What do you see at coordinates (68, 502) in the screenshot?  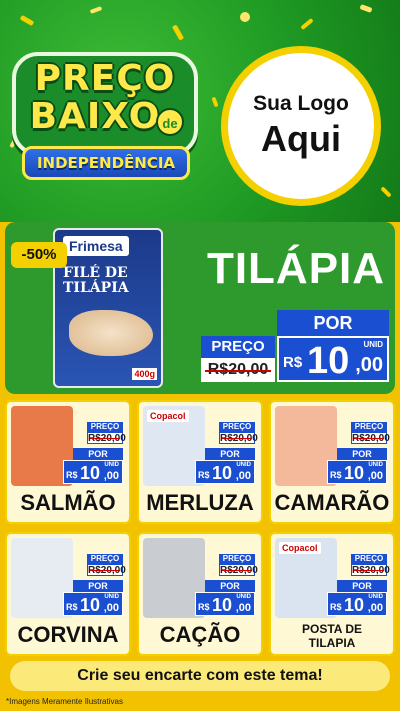 I see `product-name: SALMÃO` at bounding box center [68, 502].